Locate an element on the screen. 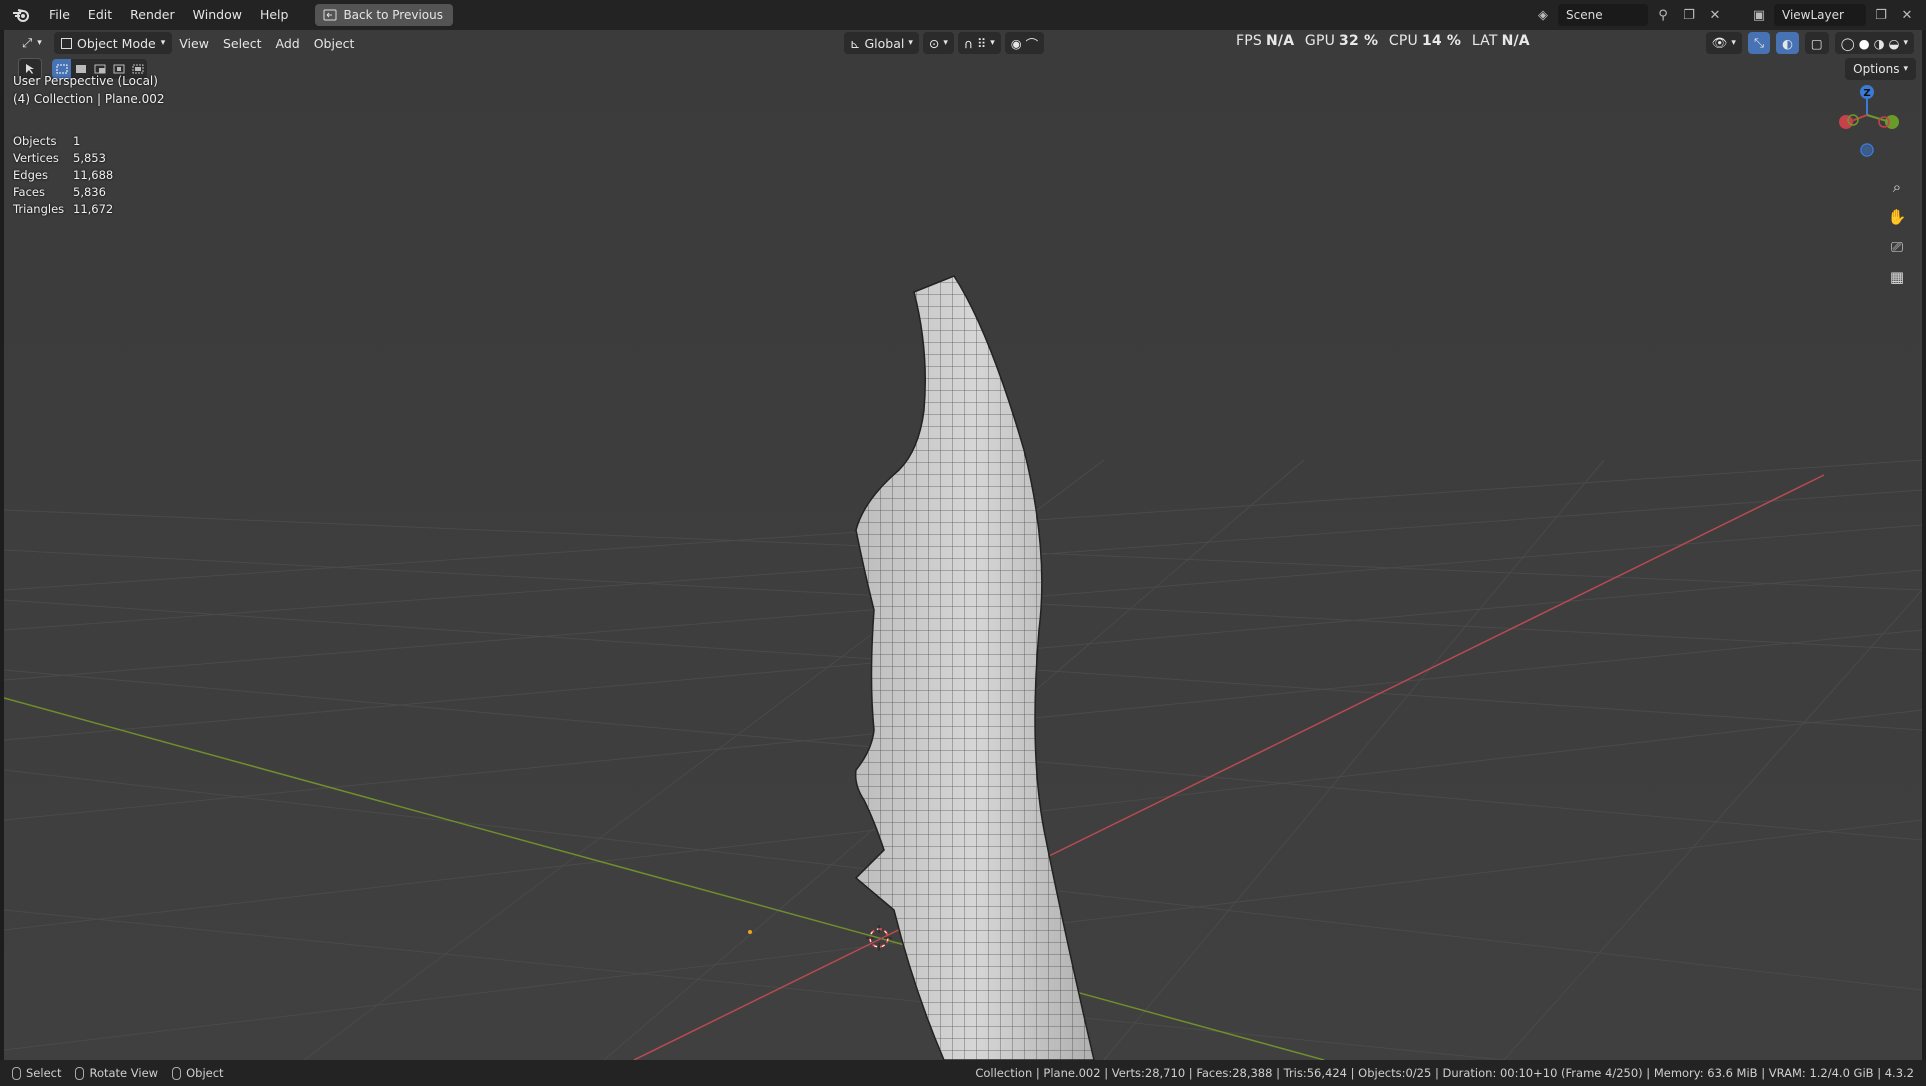 The image size is (1926, 1086). visibility-dropdown: 👁 ▾ is located at coordinates (1723, 43).